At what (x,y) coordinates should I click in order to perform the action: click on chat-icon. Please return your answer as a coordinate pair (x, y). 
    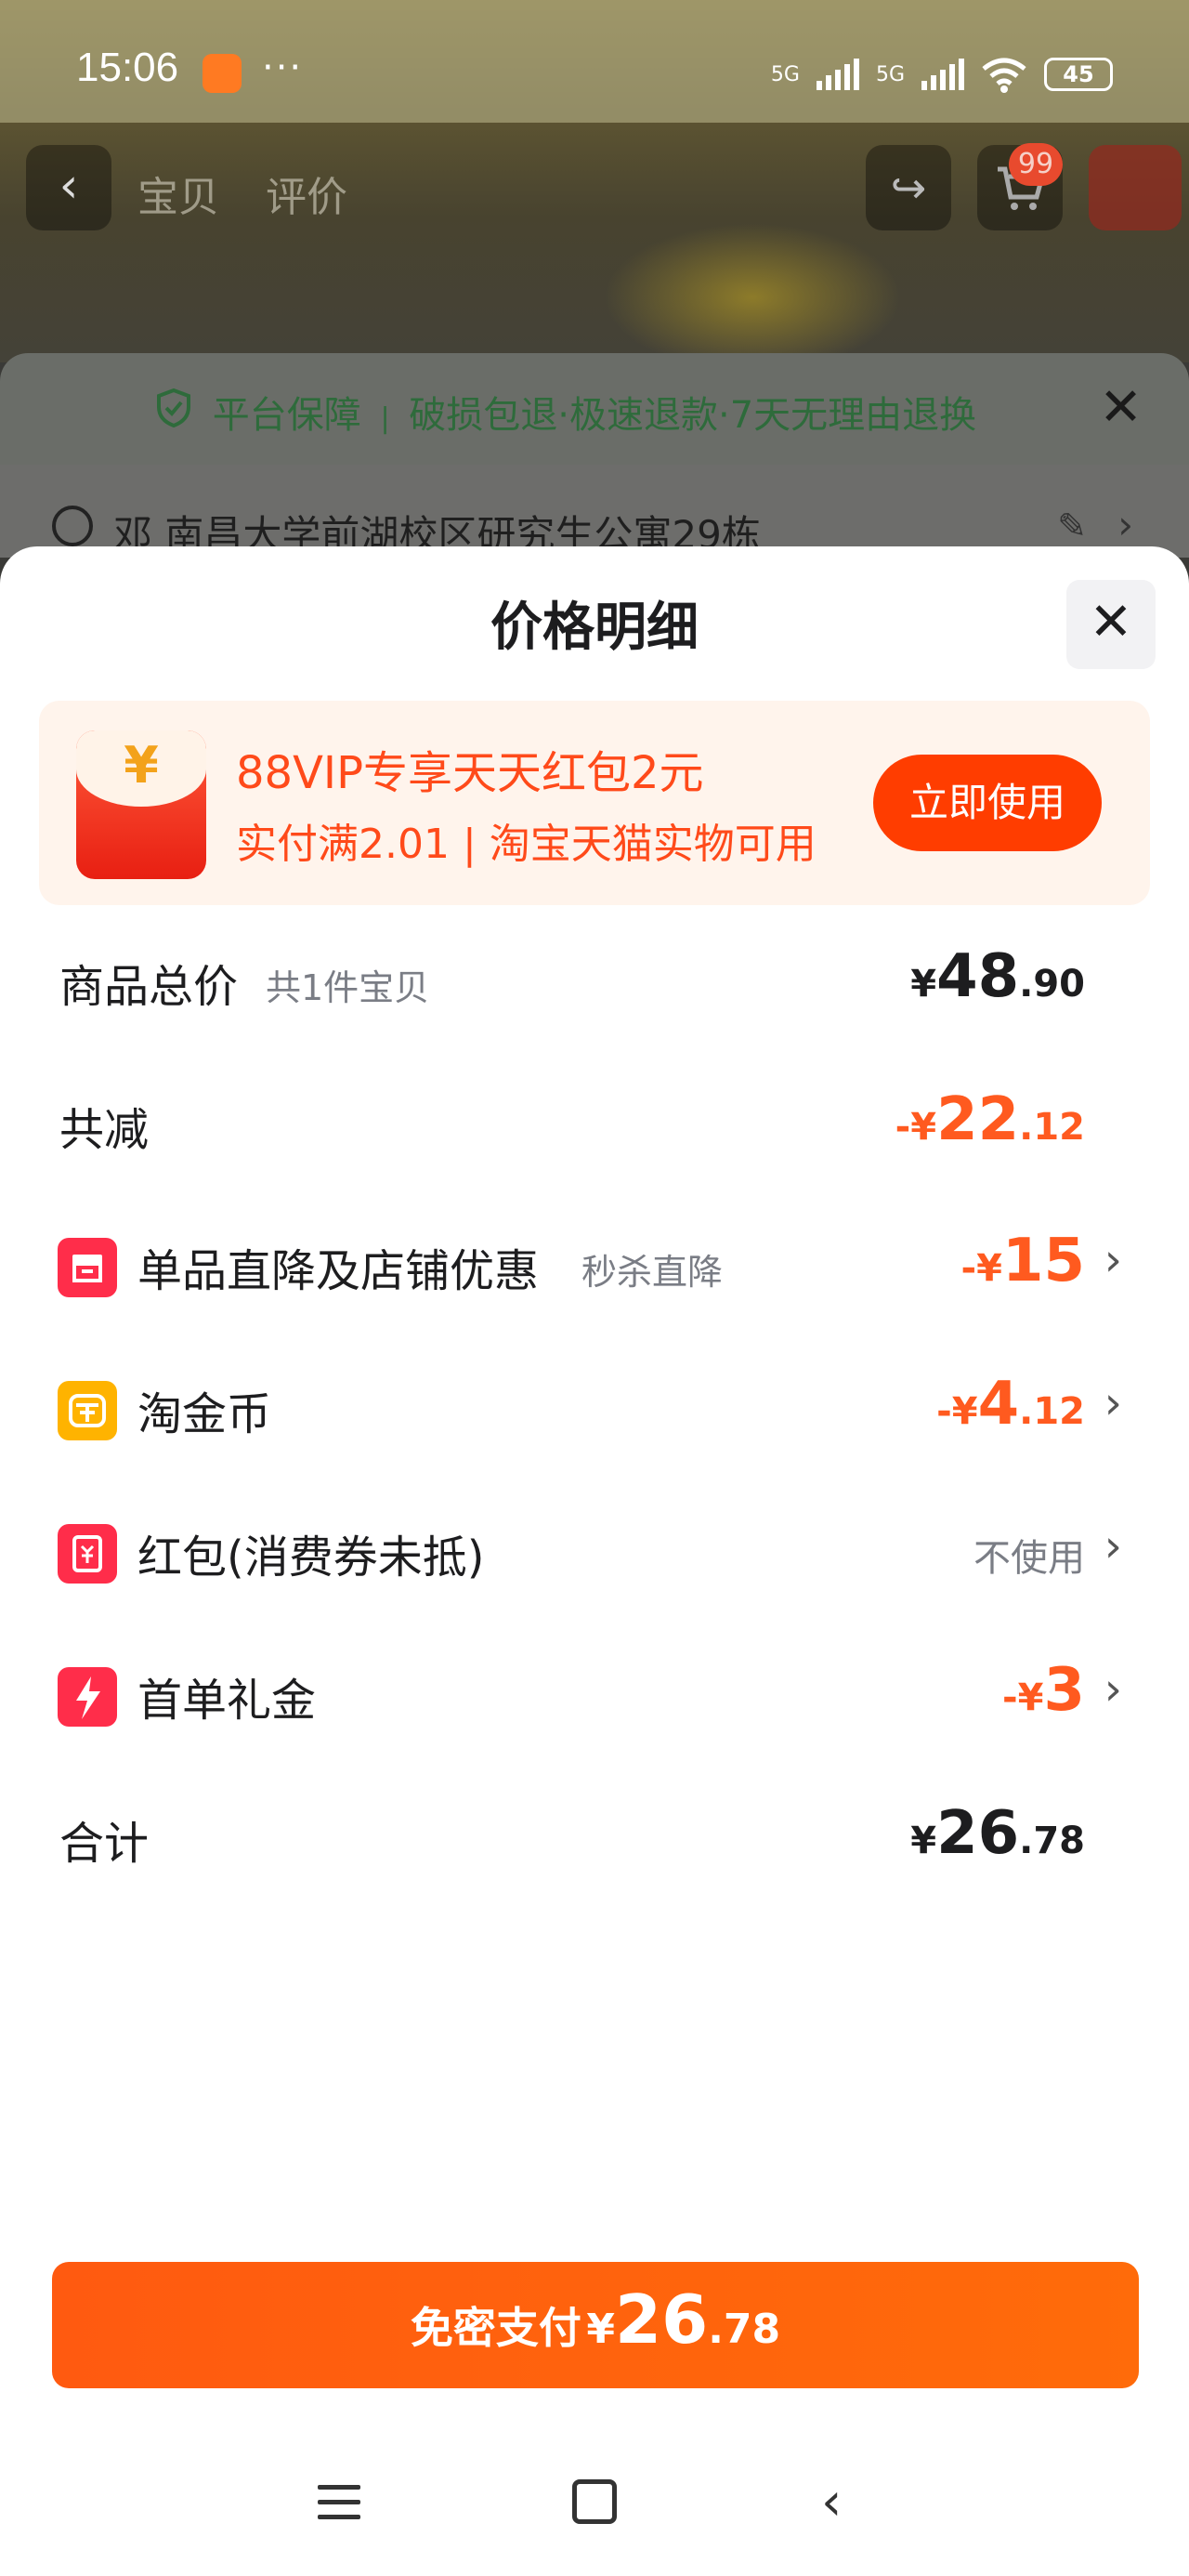
    Looking at the image, I should click on (1135, 187).